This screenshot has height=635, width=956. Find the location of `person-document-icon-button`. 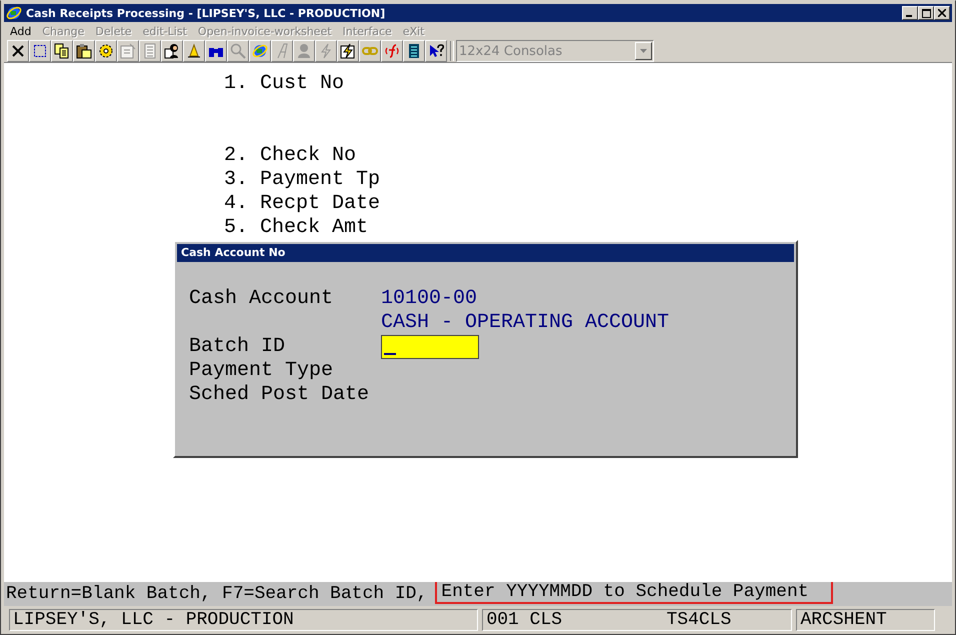

person-document-icon-button is located at coordinates (172, 51).